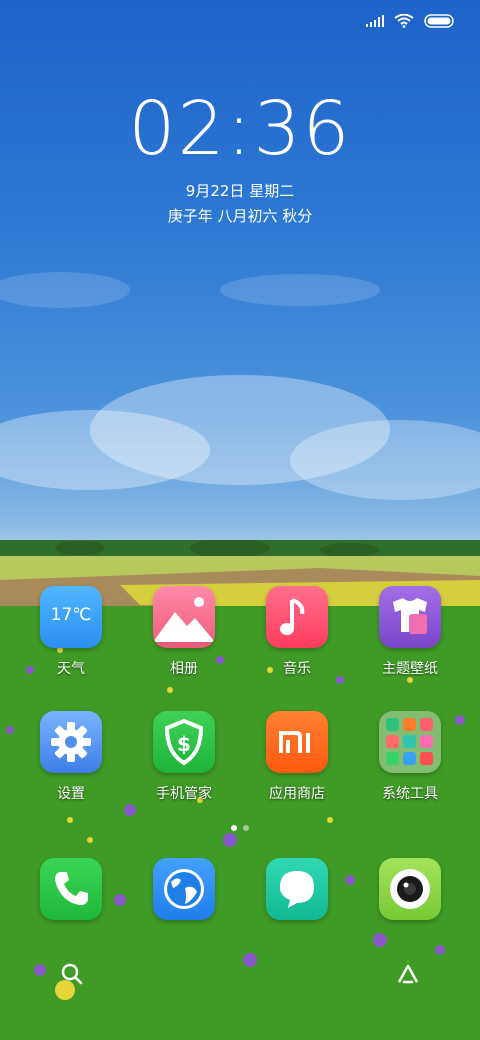 The image size is (480, 1040). Describe the element at coordinates (72, 974) in the screenshot. I see `search-icon` at that location.